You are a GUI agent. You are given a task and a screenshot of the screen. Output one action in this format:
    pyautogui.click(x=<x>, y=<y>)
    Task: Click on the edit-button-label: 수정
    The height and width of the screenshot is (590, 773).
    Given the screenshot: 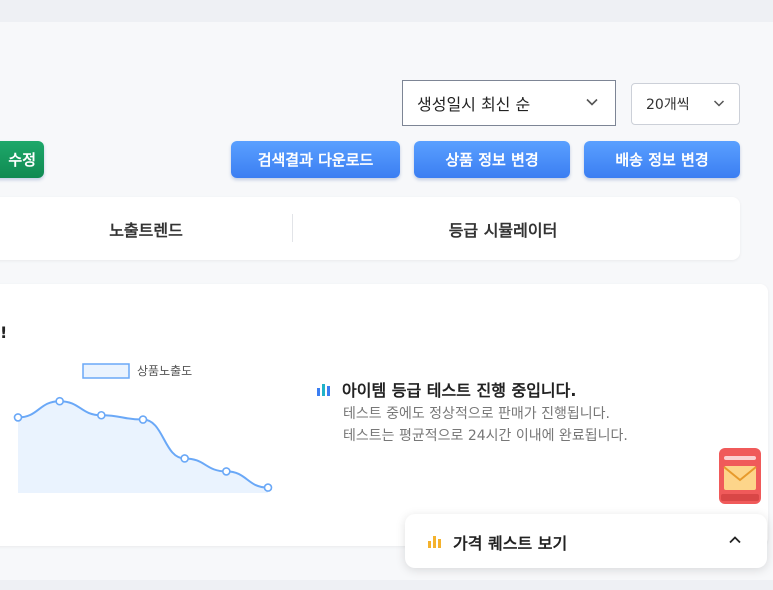 What is the action you would take?
    pyautogui.click(x=22, y=160)
    